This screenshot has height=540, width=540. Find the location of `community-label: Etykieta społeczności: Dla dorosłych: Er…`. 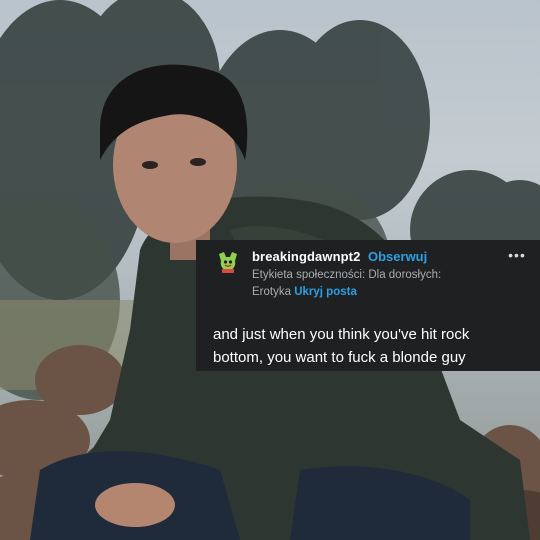

community-label: Etykieta społeczności: Dla dorosłych: Er… is located at coordinates (372, 284).